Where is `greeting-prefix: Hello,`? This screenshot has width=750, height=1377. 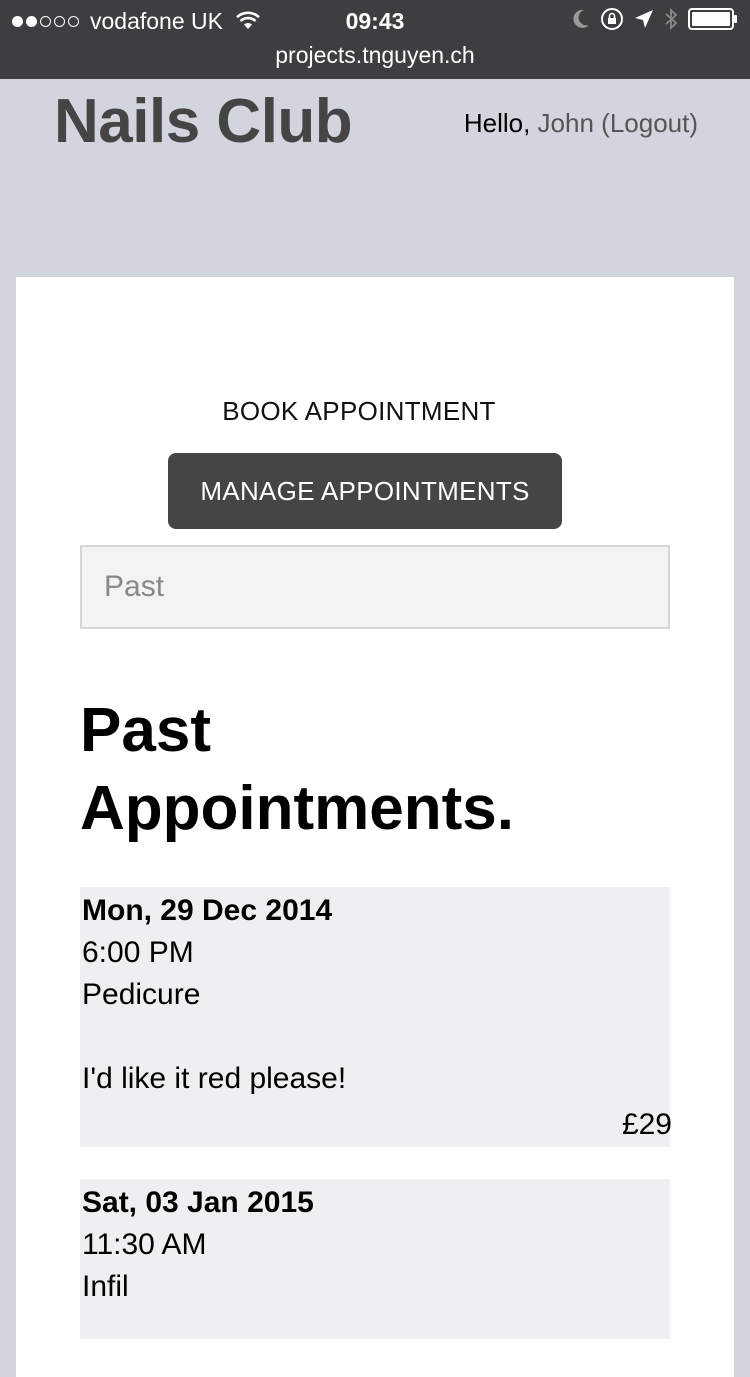 greeting-prefix: Hello, is located at coordinates (500, 123).